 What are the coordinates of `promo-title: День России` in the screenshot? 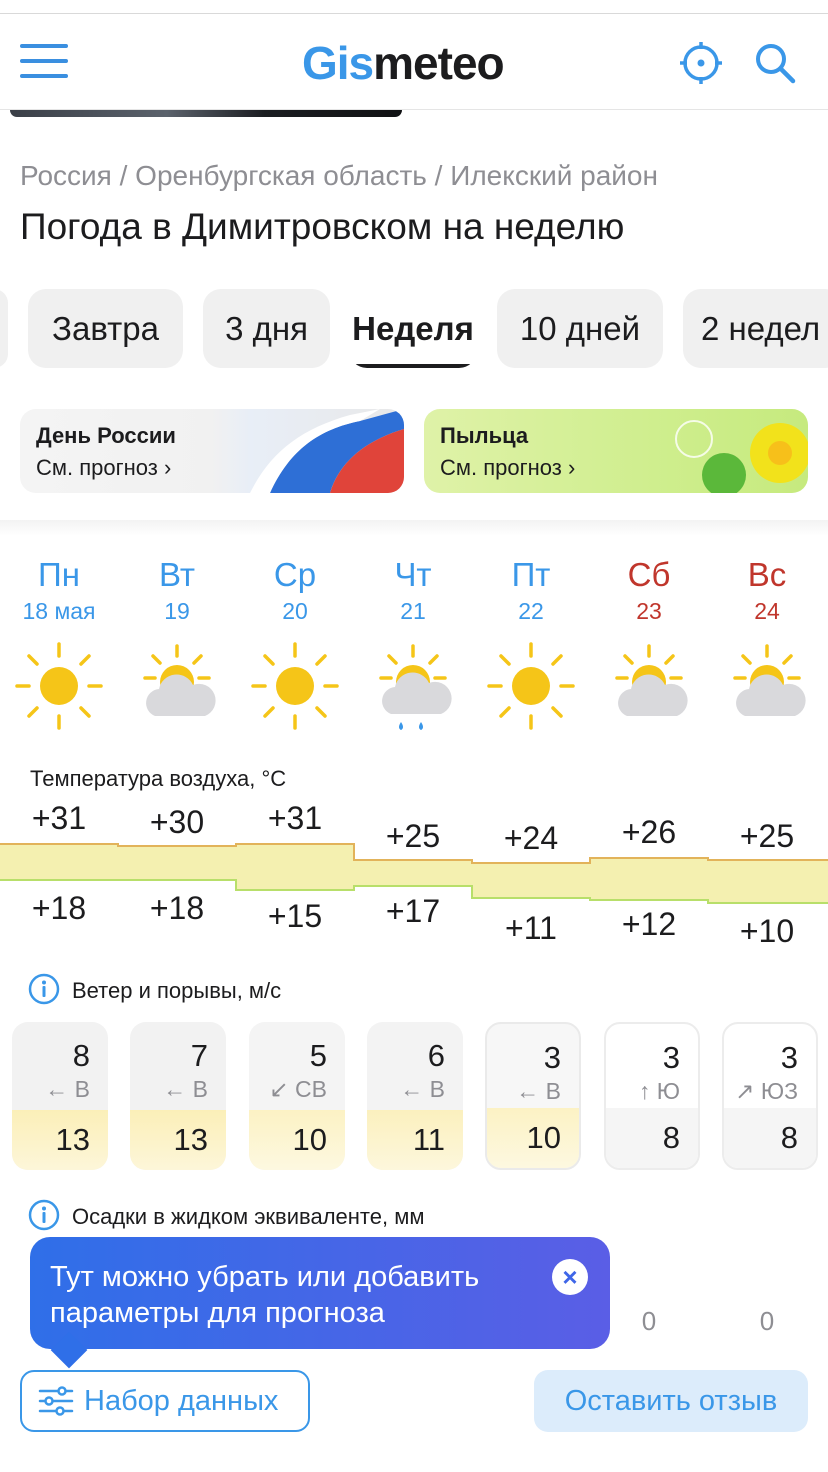 It's located at (106, 435).